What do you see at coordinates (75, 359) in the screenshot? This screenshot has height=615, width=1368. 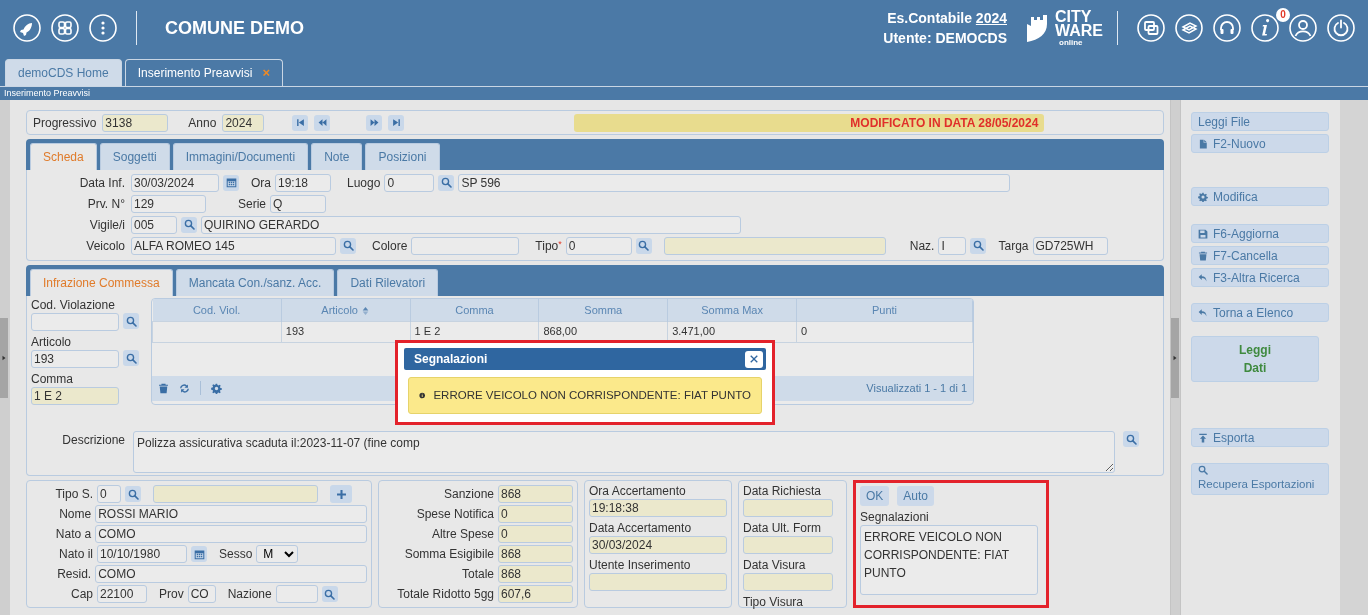 I see `input-field: 193` at bounding box center [75, 359].